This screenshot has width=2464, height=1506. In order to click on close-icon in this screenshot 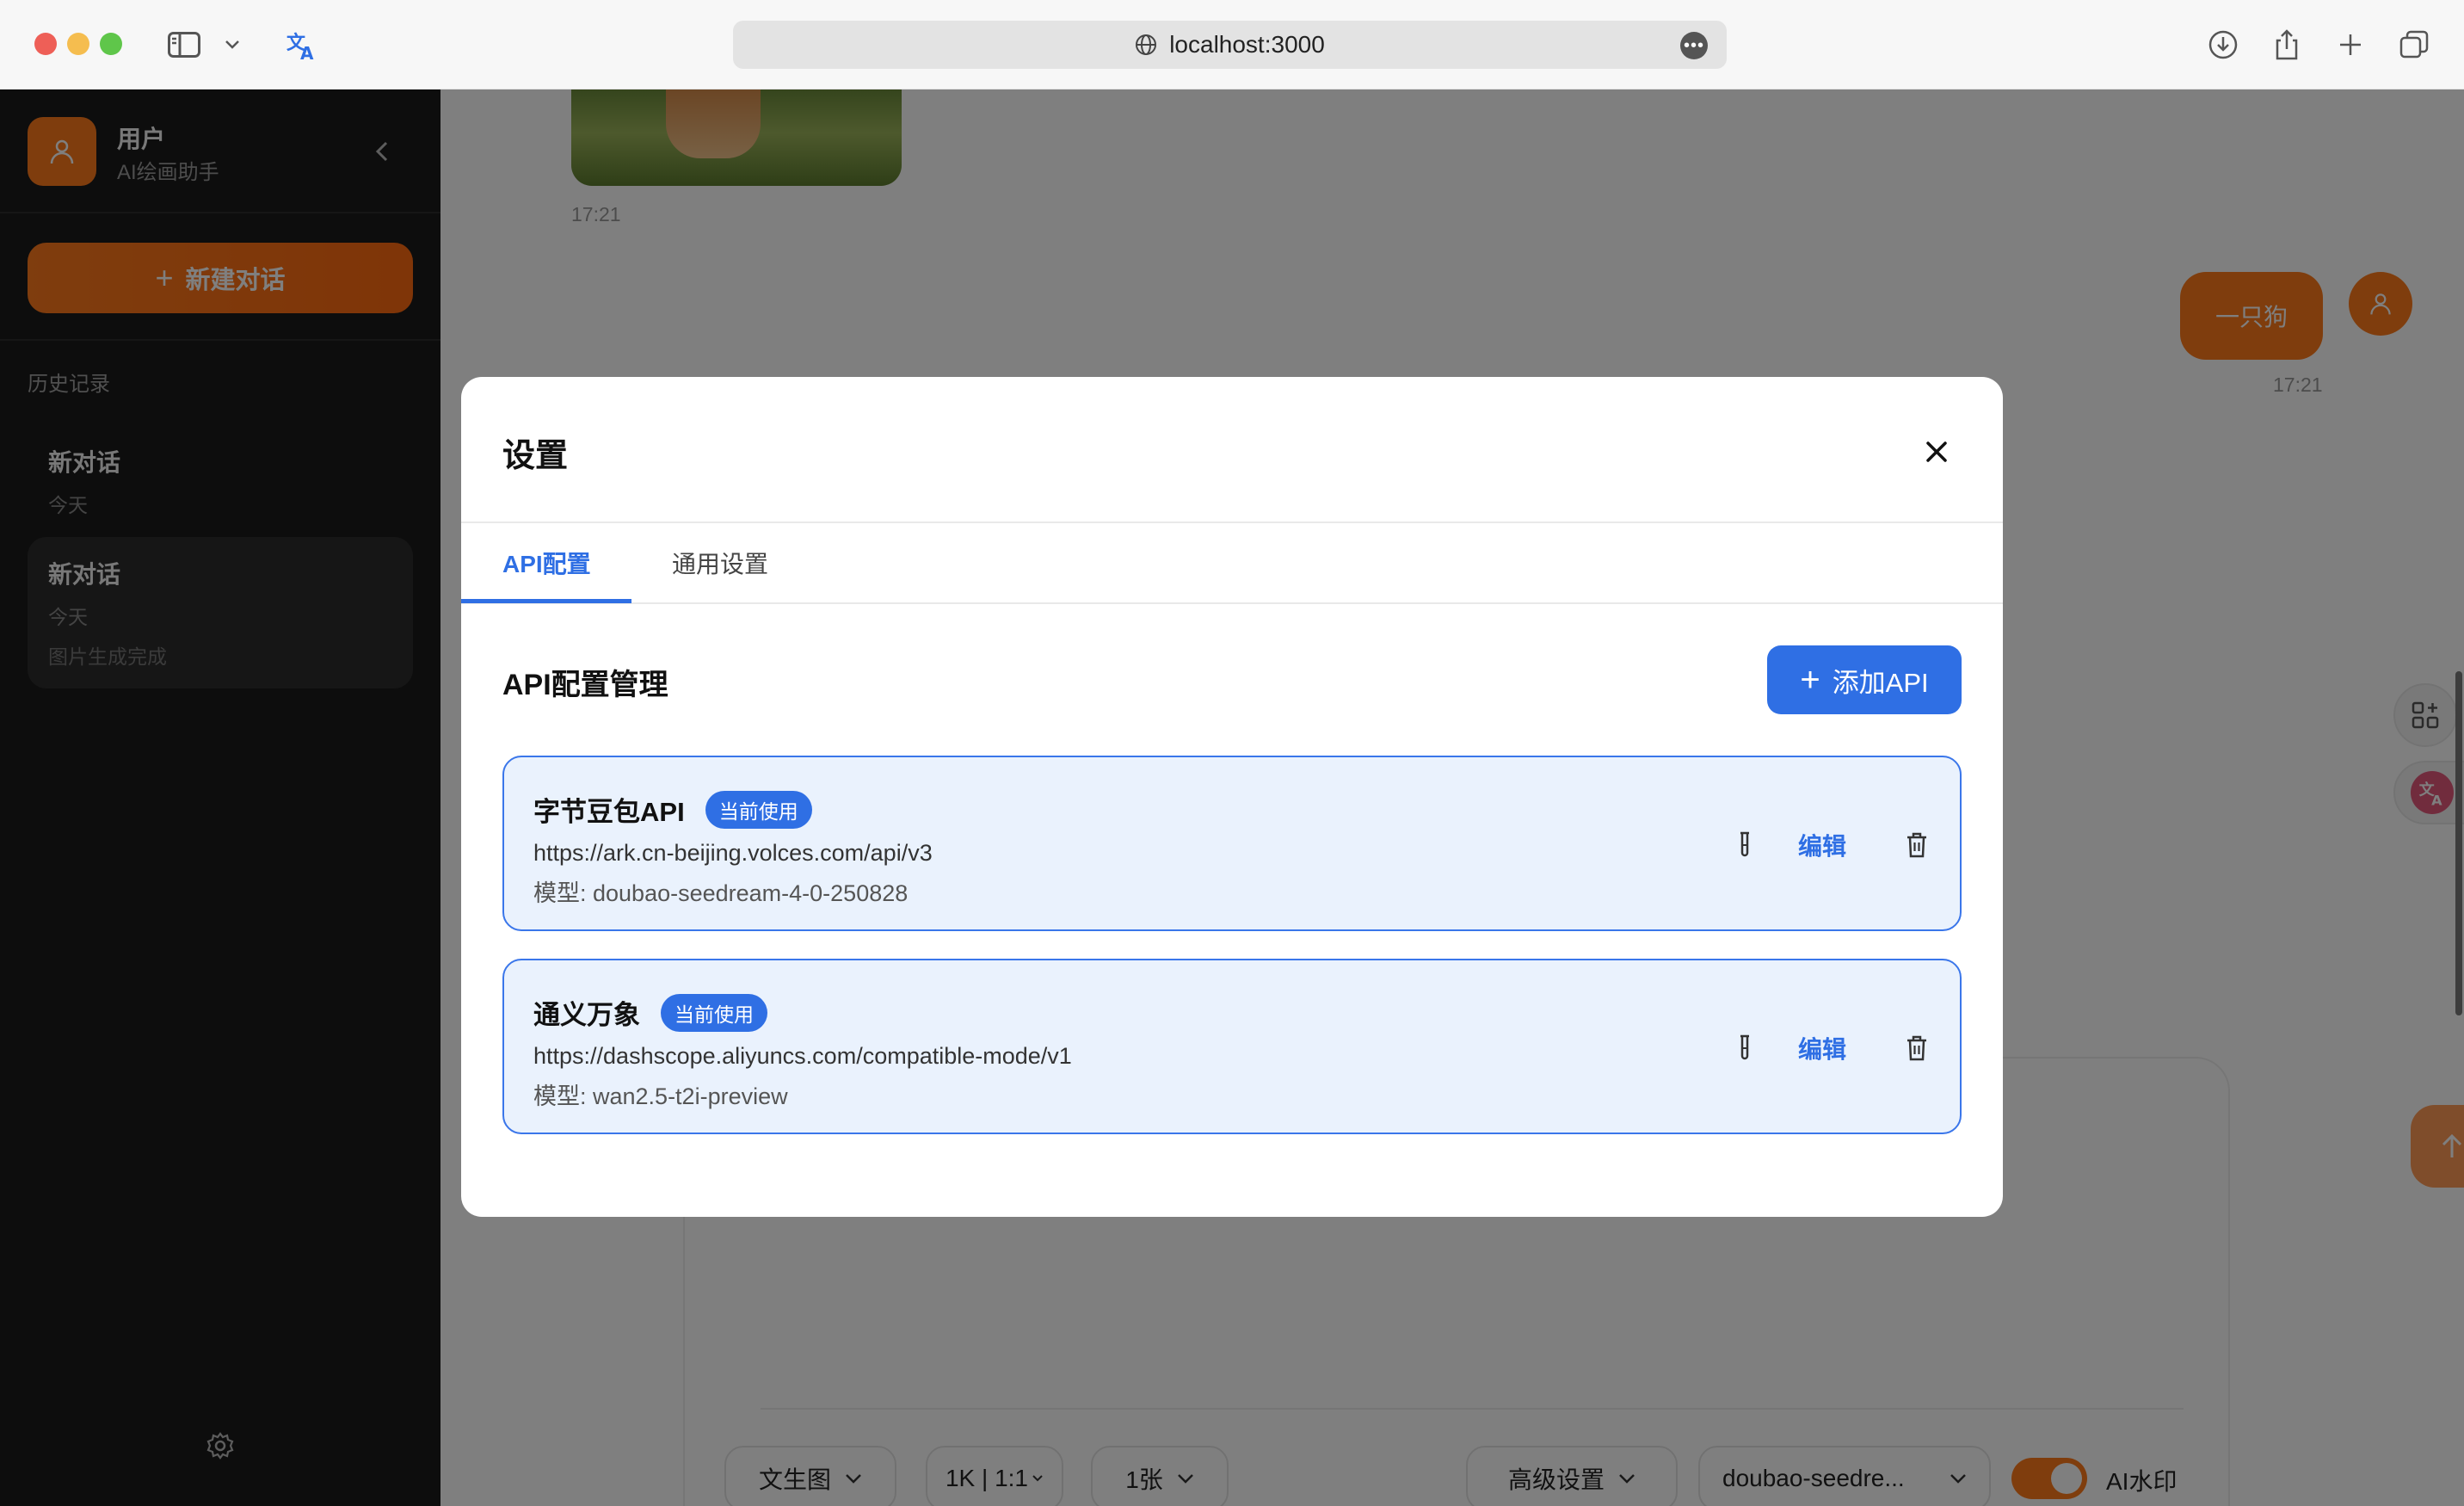, I will do `click(1937, 451)`.